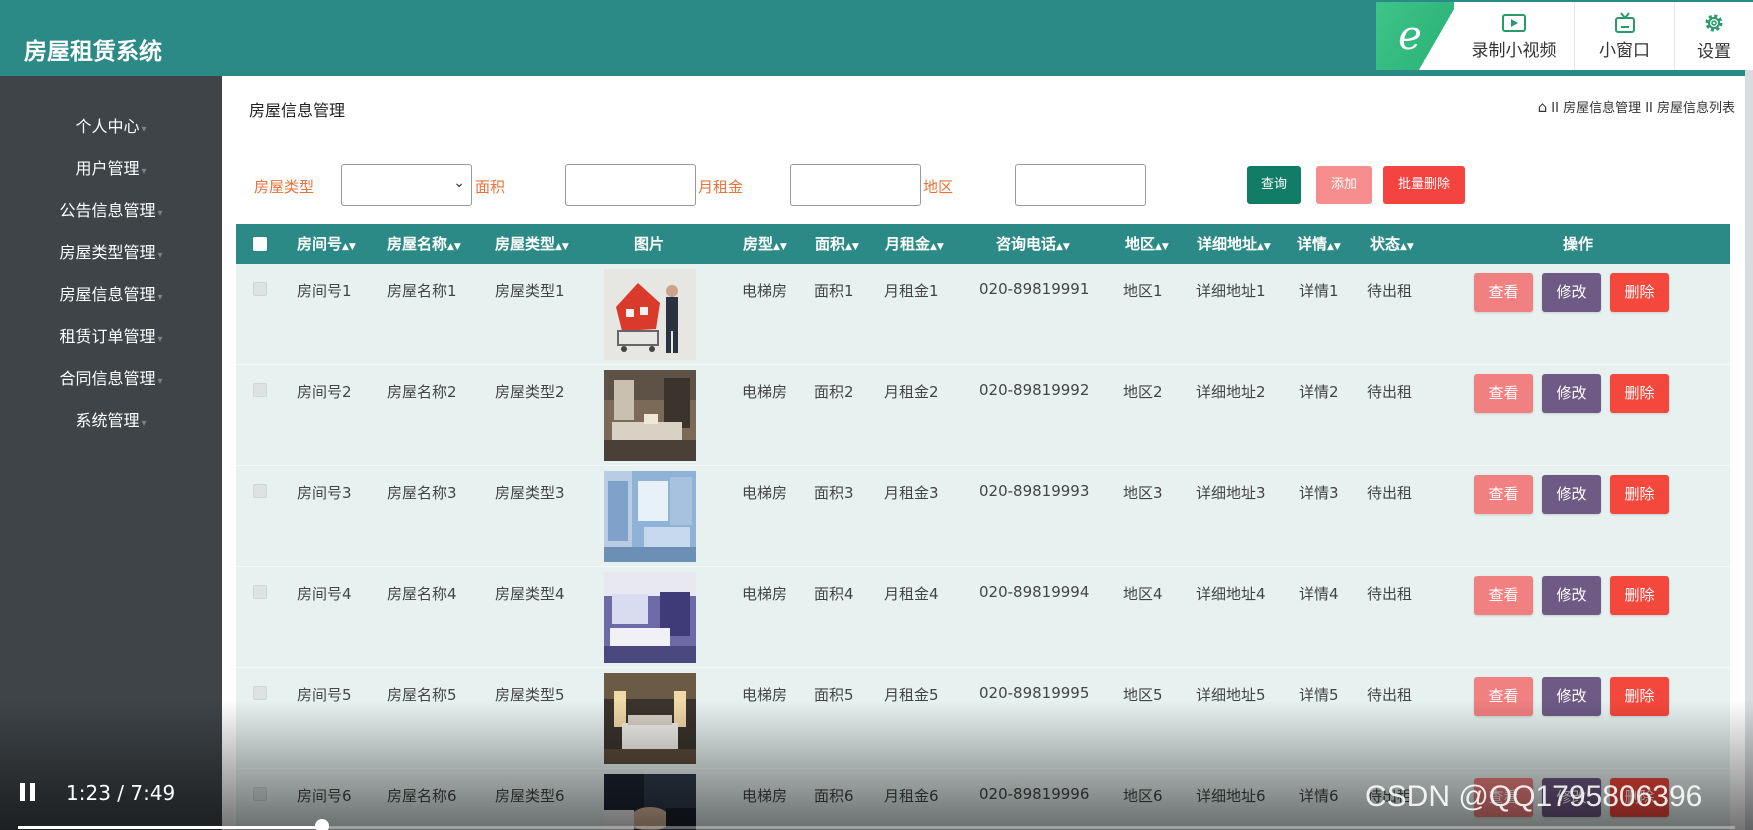 The image size is (1753, 830). What do you see at coordinates (1424, 185) in the screenshot?
I see `batch-delete-button: 批量删除` at bounding box center [1424, 185].